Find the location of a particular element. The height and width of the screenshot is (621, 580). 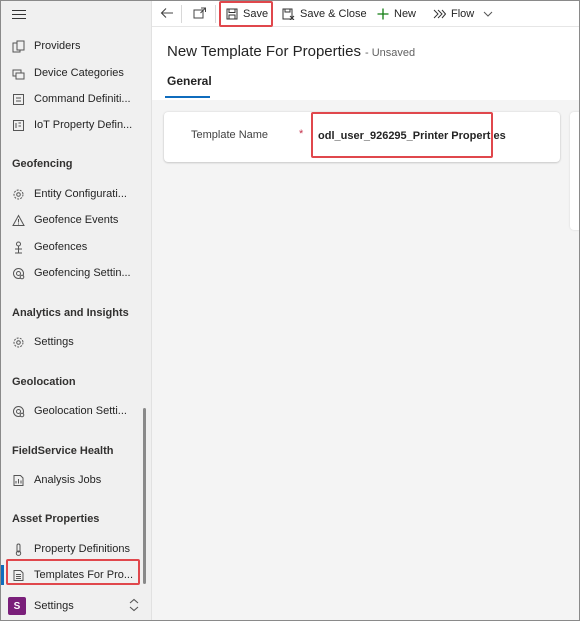

template-name-label: Template Name is located at coordinates (230, 135).